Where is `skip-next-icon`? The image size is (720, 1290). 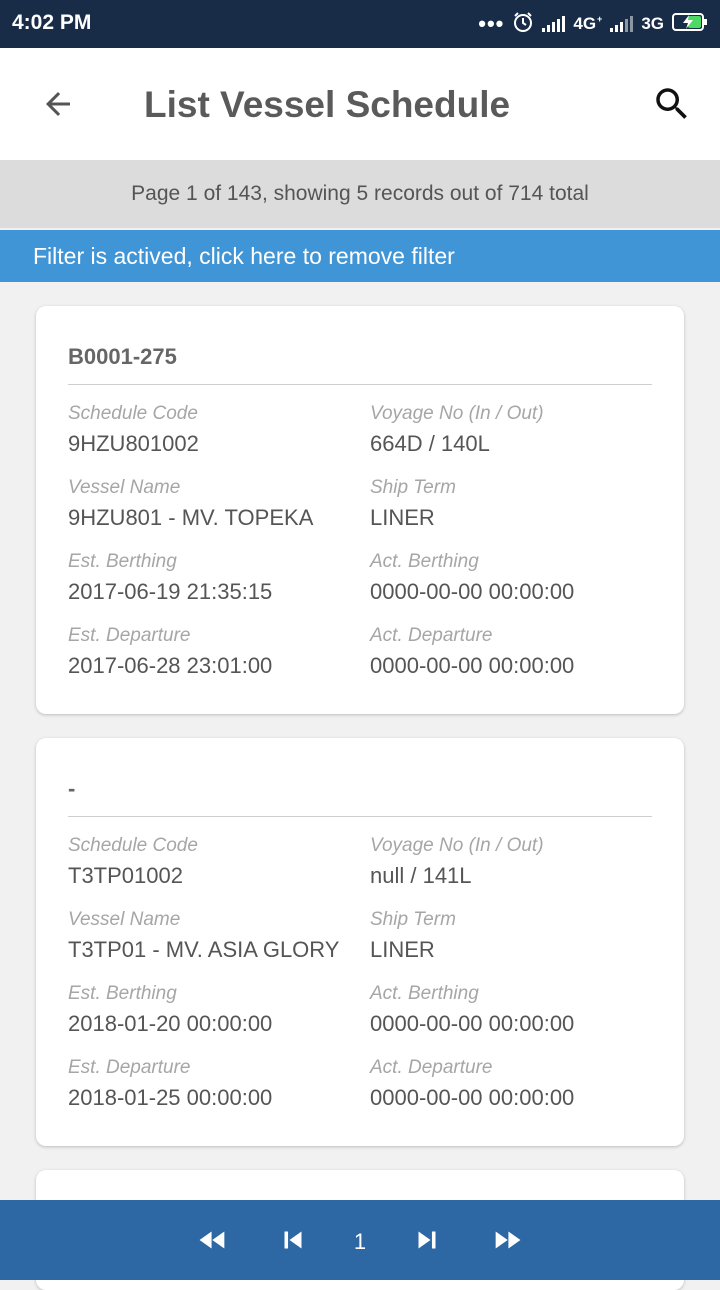 skip-next-icon is located at coordinates (427, 1240).